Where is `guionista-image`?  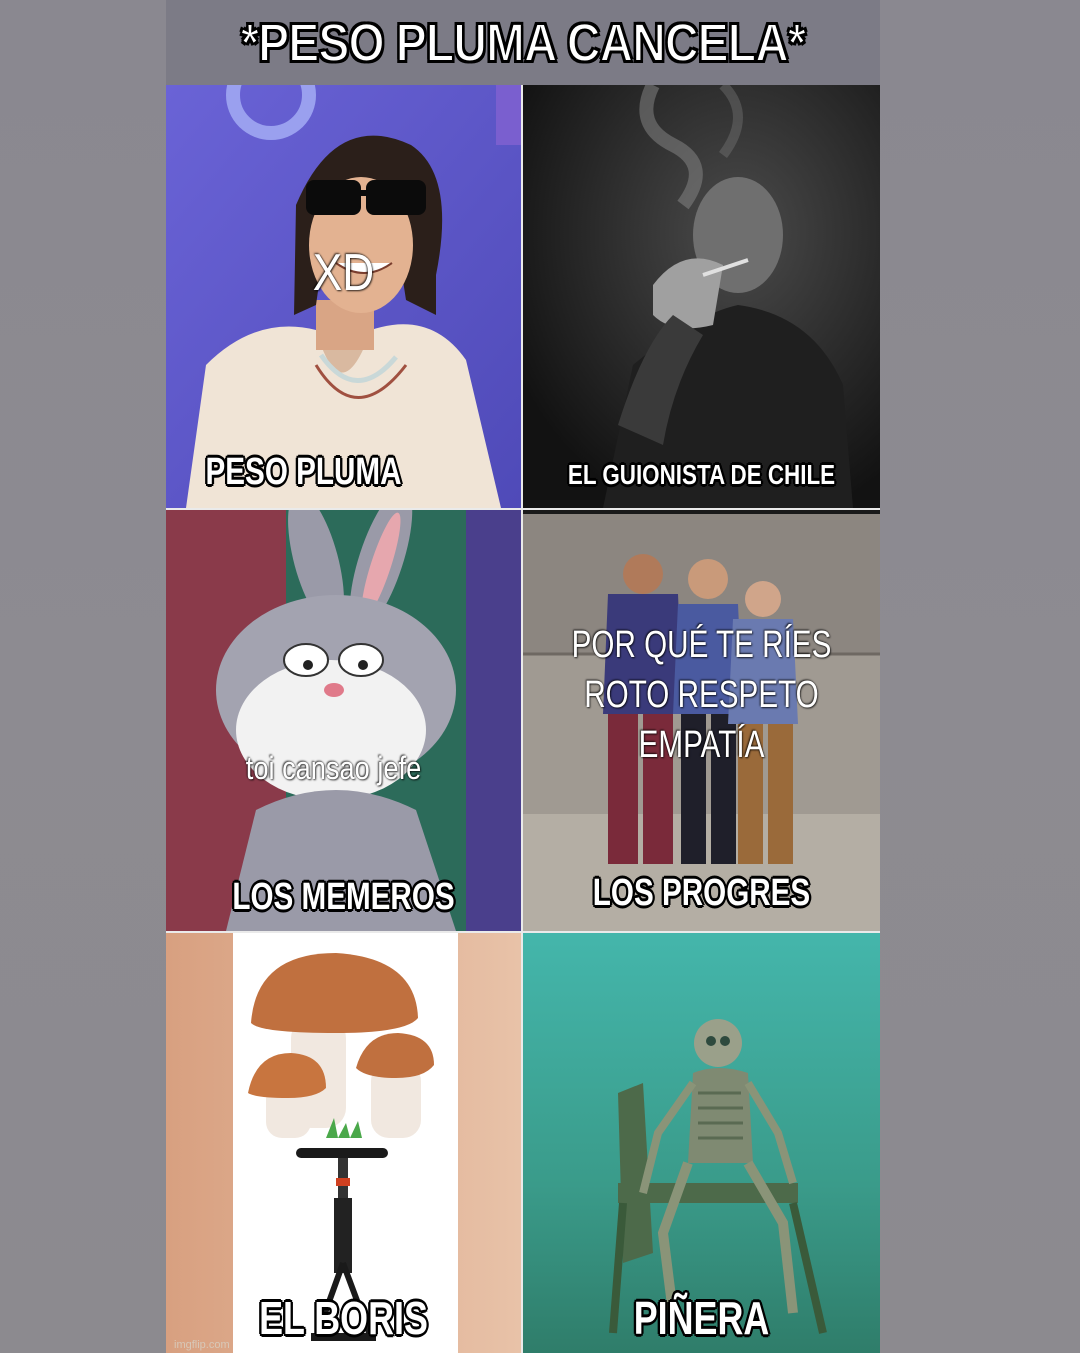 guionista-image is located at coordinates (701, 296).